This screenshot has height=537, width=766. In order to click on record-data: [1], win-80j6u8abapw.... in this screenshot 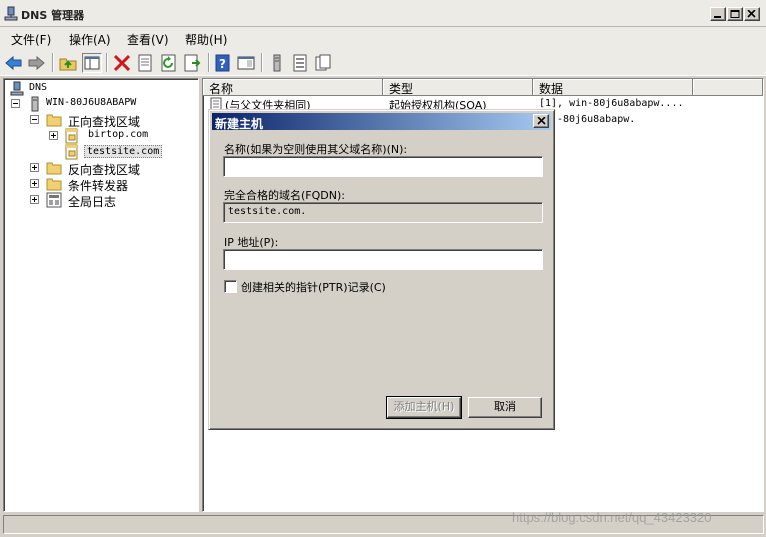, I will do `click(611, 103)`.